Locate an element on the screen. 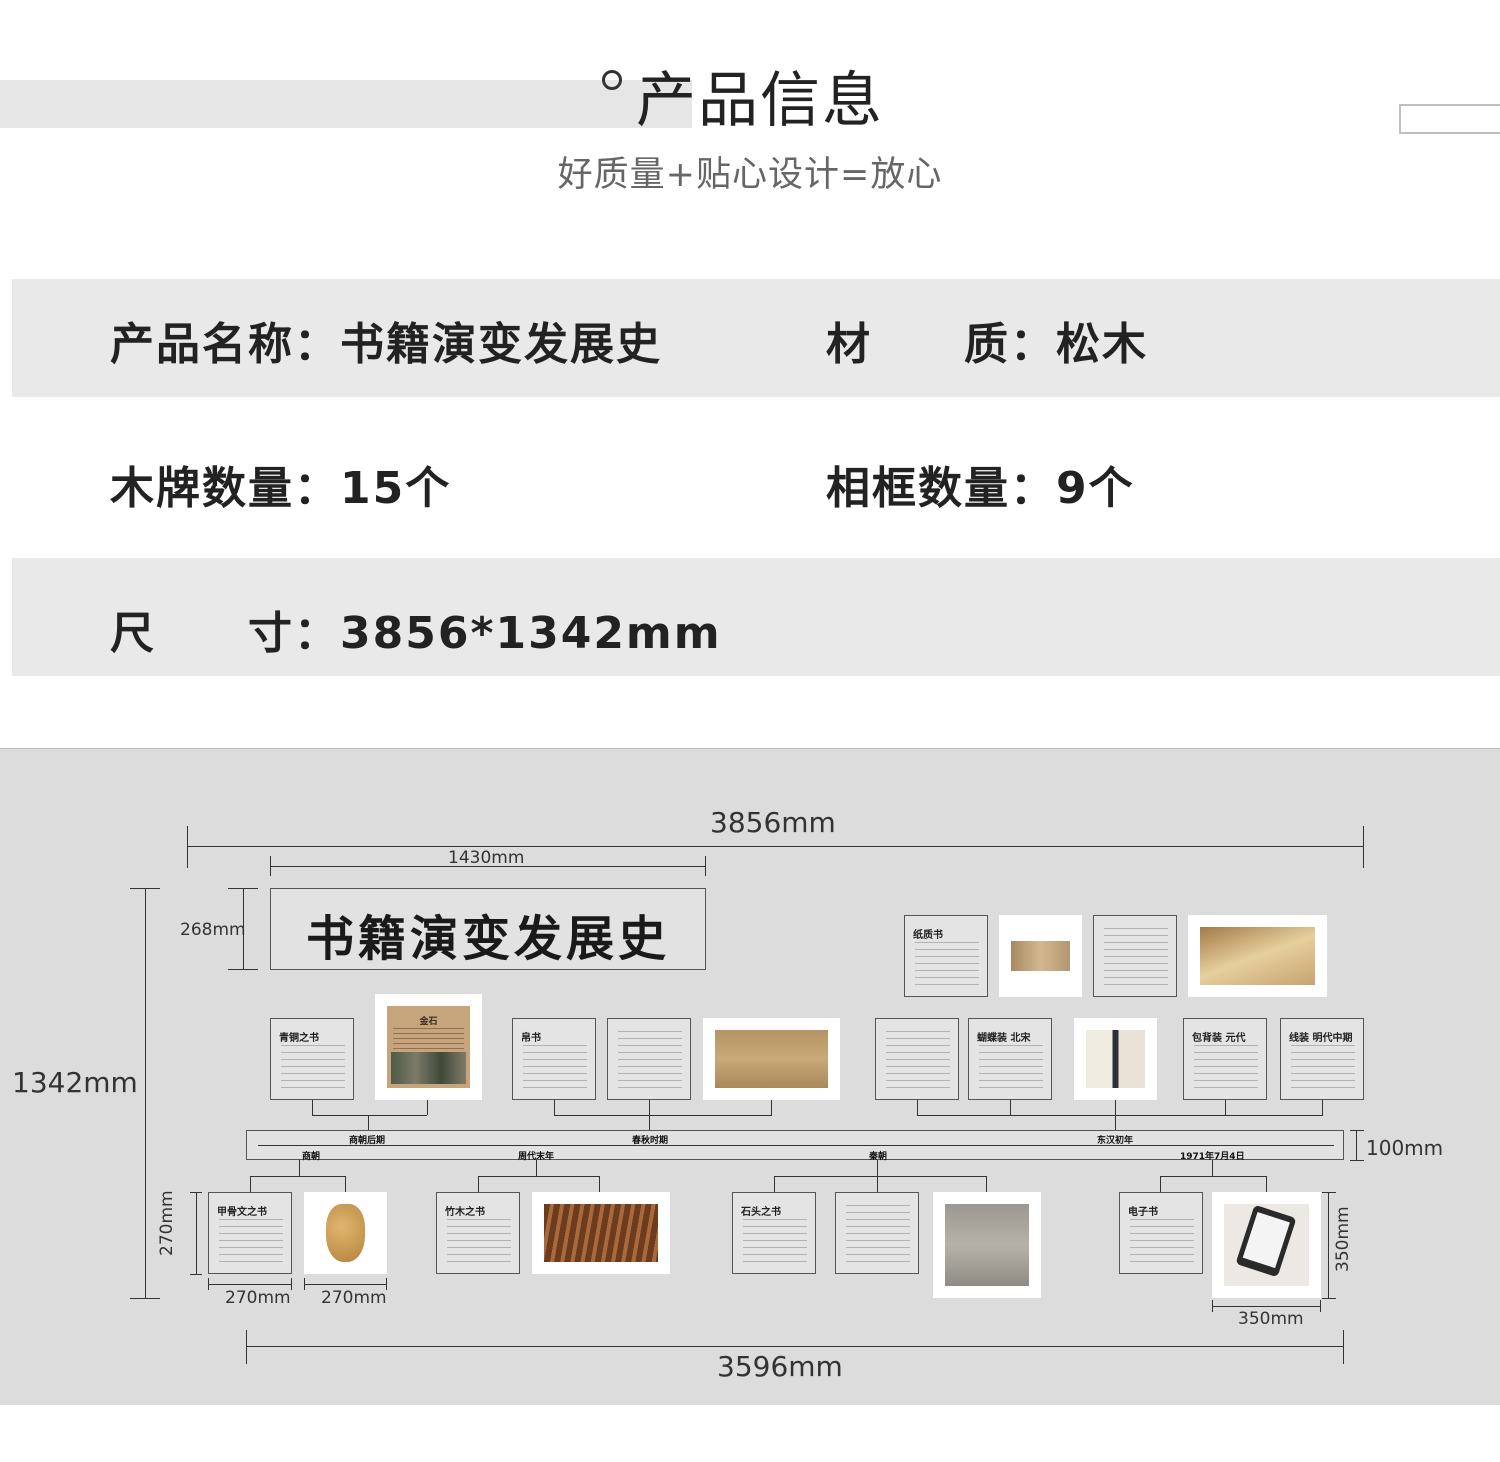 The image size is (1500, 1462). frame-ebook is located at coordinates (1266, 1245).